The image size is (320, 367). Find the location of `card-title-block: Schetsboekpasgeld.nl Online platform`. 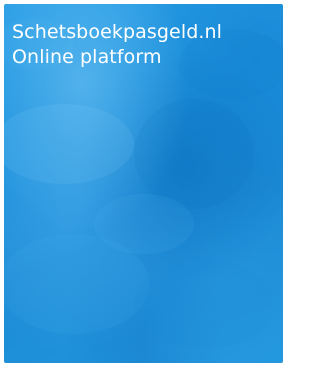

card-title-block: Schetsboekpasgeld.nl Online platform is located at coordinates (117, 45).